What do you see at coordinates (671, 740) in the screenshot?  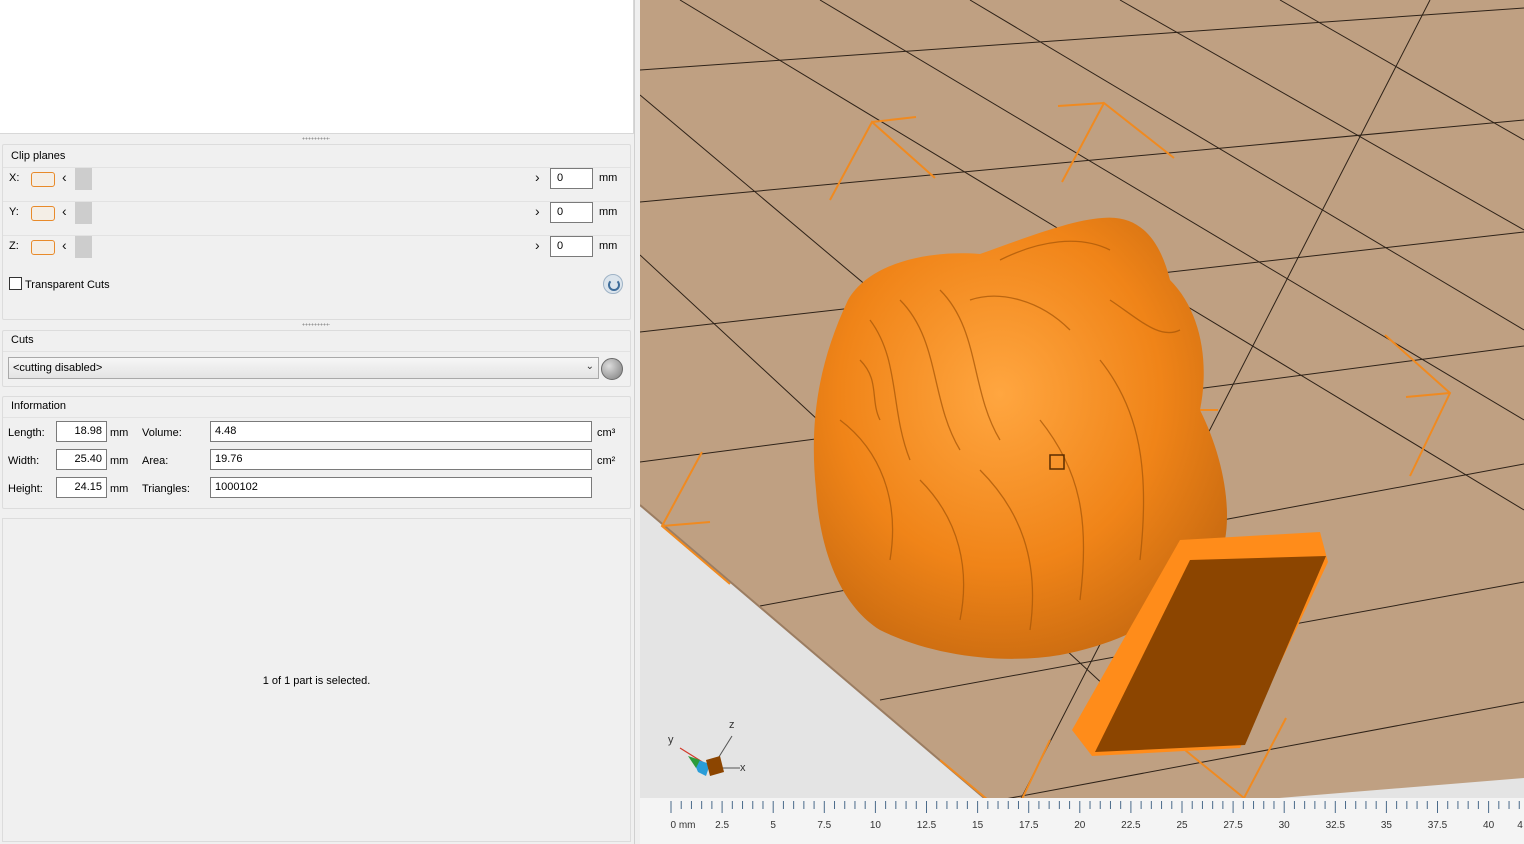 I see `y-axis-label: y` at bounding box center [671, 740].